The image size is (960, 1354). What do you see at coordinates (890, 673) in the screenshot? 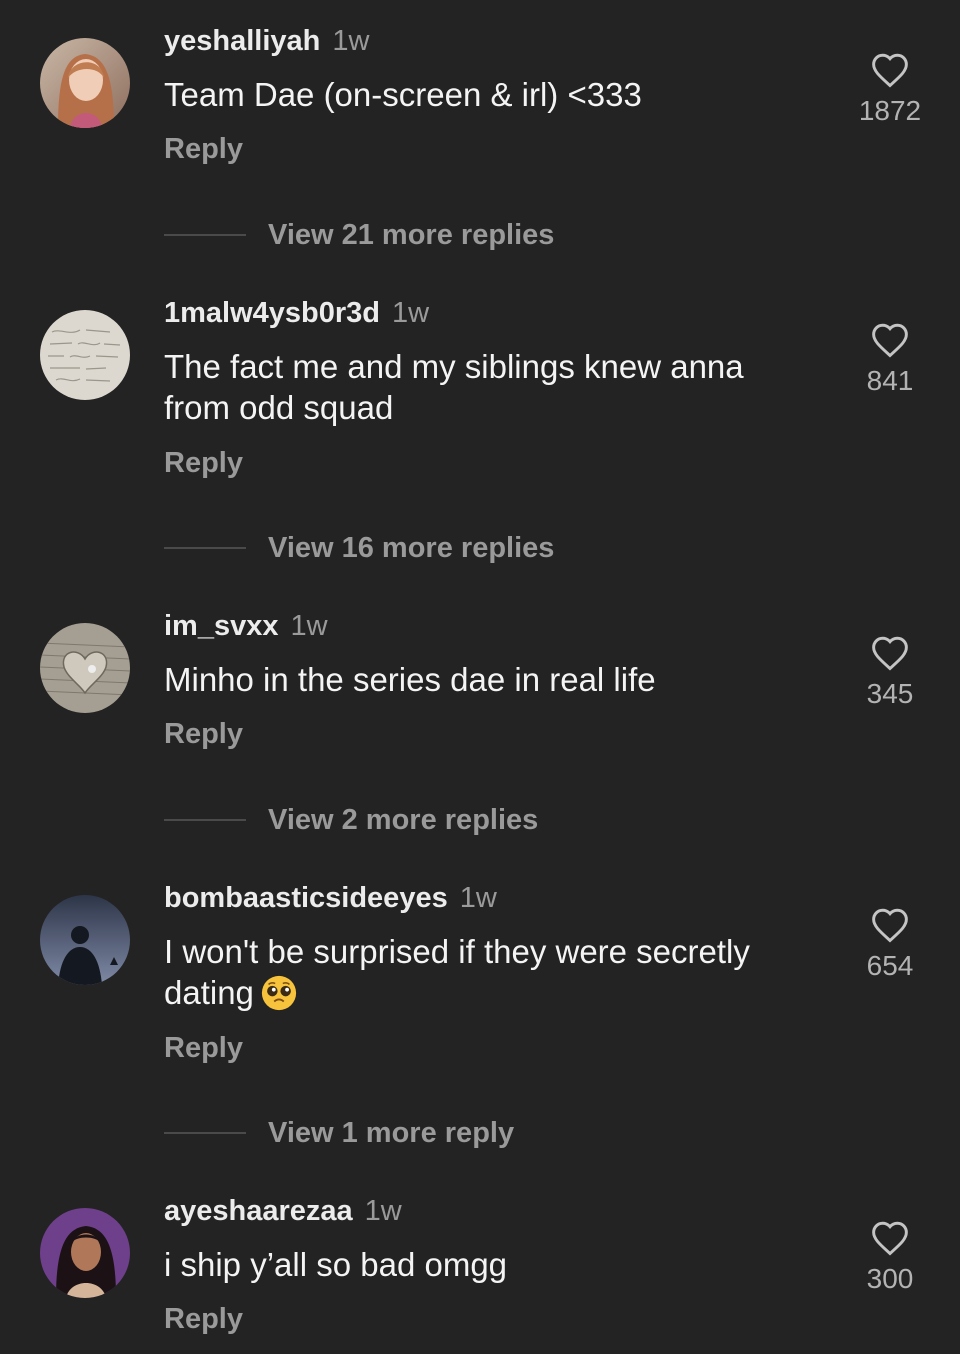
I see `like-button: 345` at bounding box center [890, 673].